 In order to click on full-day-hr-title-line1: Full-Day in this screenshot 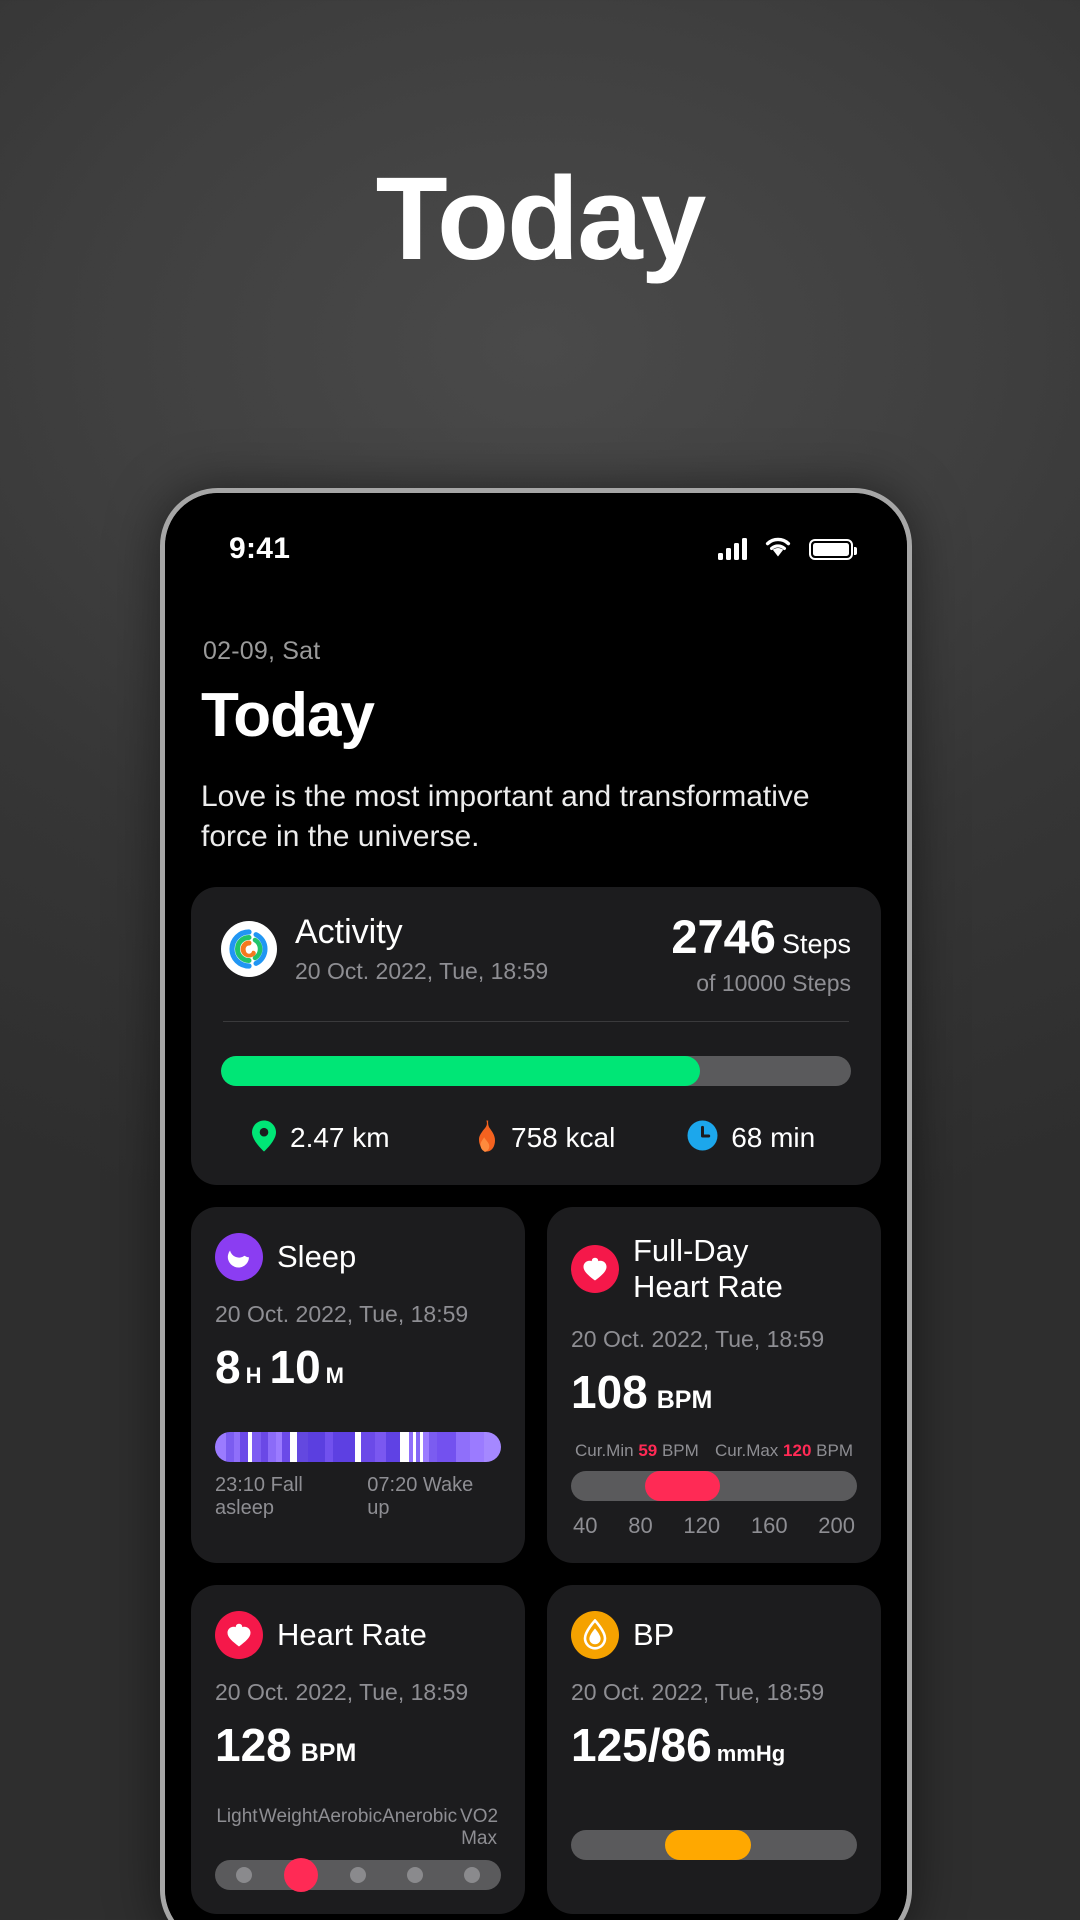, I will do `click(691, 1250)`.